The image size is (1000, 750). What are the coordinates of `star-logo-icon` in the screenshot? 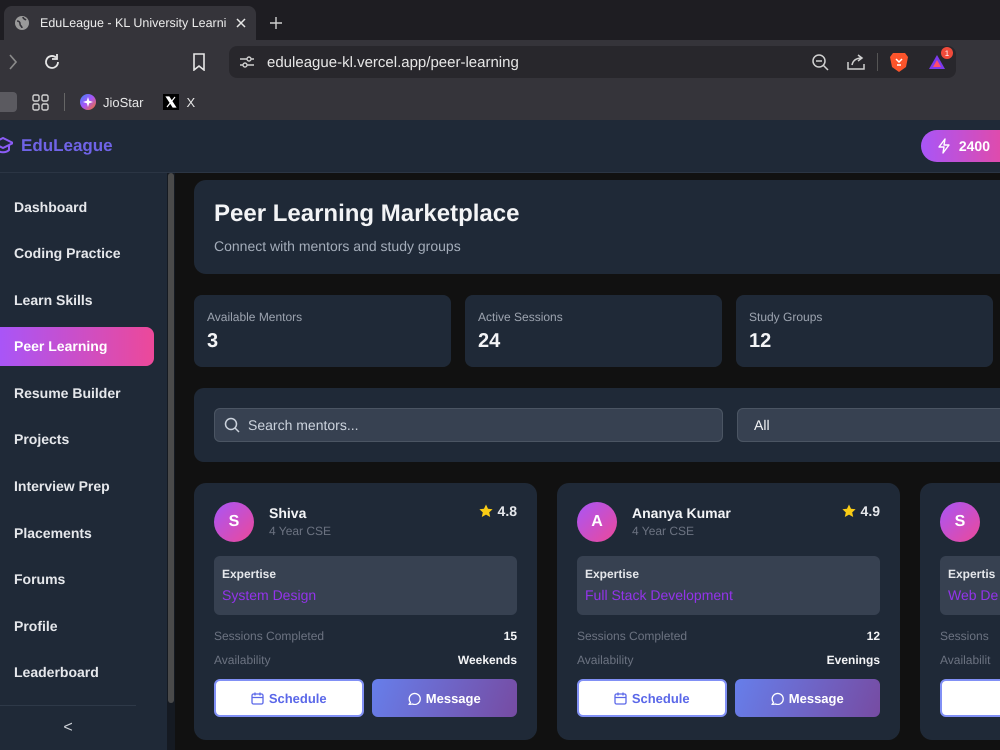 It's located at (88, 102).